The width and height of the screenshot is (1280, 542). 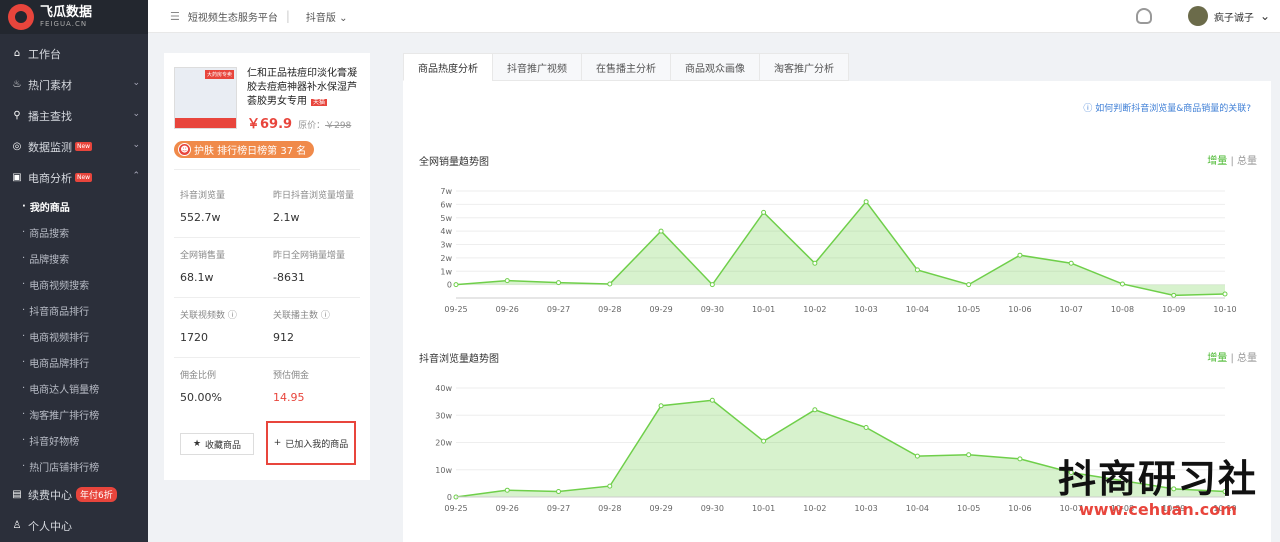 I want to click on logo: 飞瓜数据 FEIGUA.CN, so click(x=74, y=17).